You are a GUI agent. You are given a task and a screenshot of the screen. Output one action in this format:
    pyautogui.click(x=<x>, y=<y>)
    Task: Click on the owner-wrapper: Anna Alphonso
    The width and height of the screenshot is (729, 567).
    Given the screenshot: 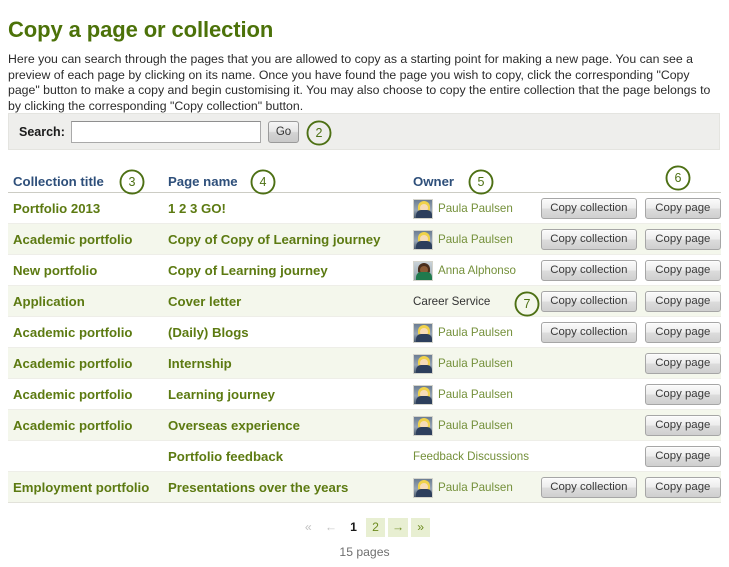 What is the action you would take?
    pyautogui.click(x=464, y=270)
    